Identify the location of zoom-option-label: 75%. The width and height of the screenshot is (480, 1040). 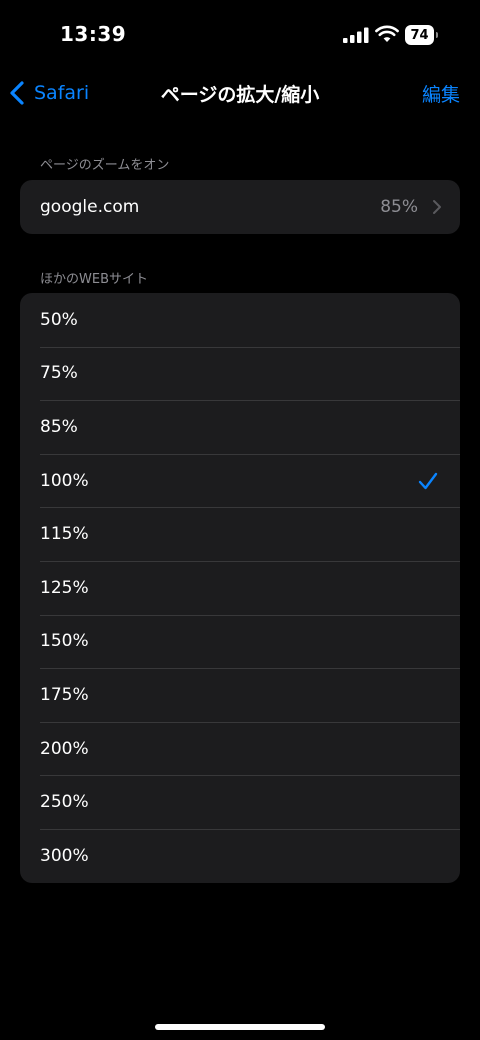
(59, 373).